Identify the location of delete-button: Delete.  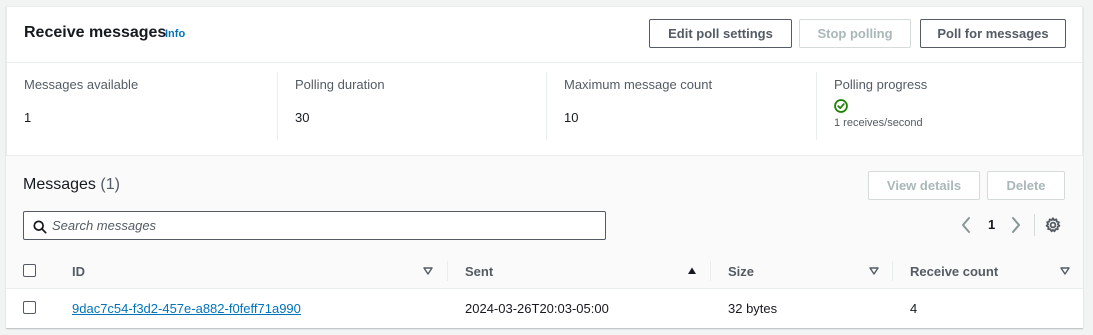
(1026, 185).